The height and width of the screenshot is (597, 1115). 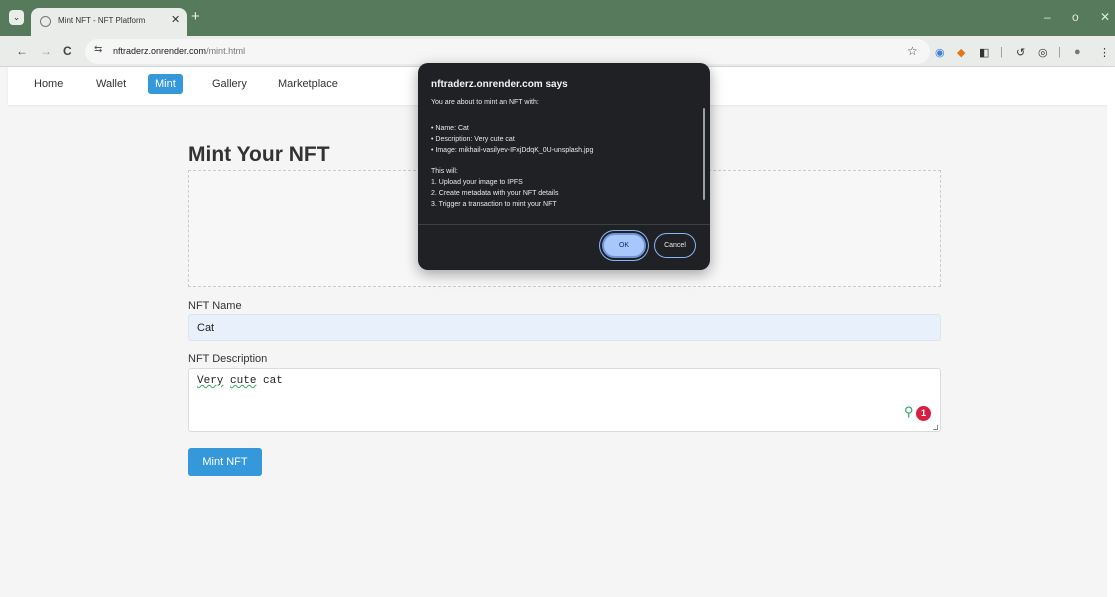 I want to click on read-aloud-icon: ◉, so click(x=940, y=52).